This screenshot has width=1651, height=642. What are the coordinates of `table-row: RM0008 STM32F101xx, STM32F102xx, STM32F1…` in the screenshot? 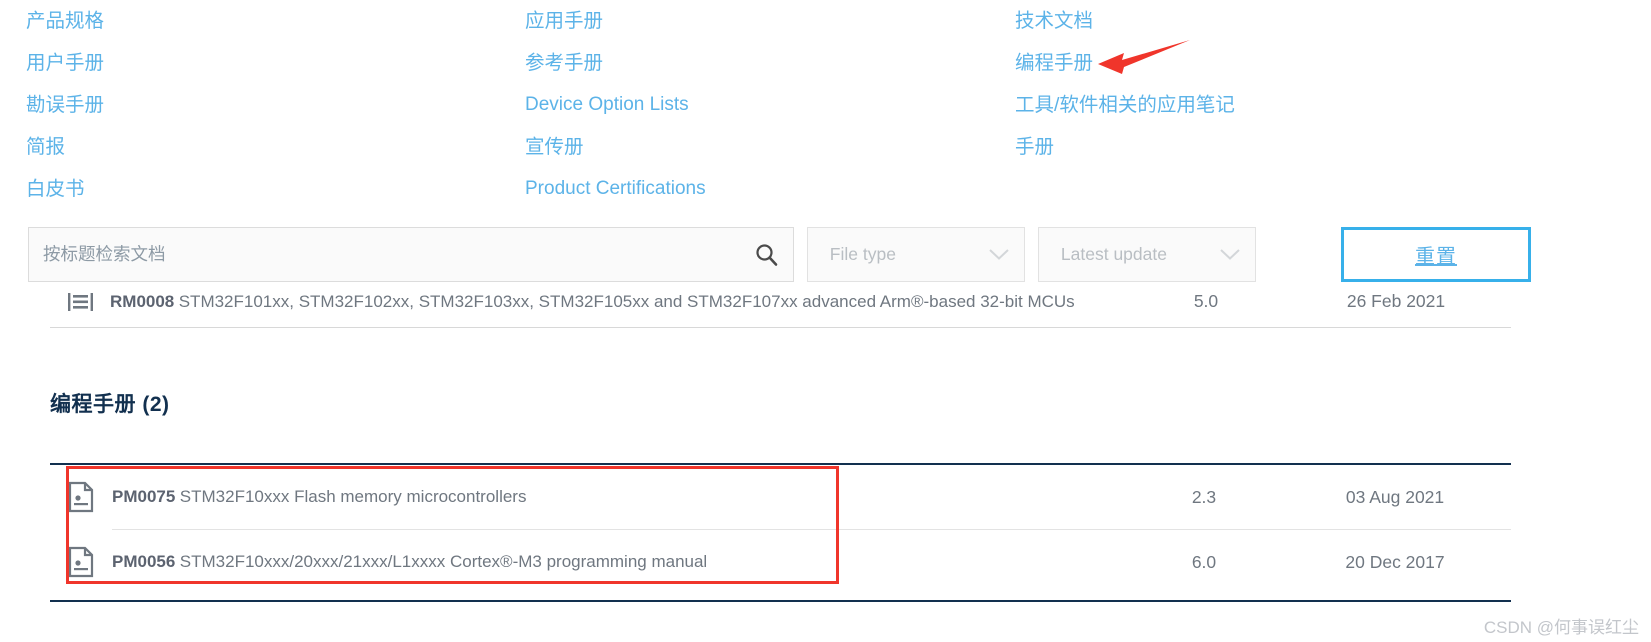 It's located at (780, 308).